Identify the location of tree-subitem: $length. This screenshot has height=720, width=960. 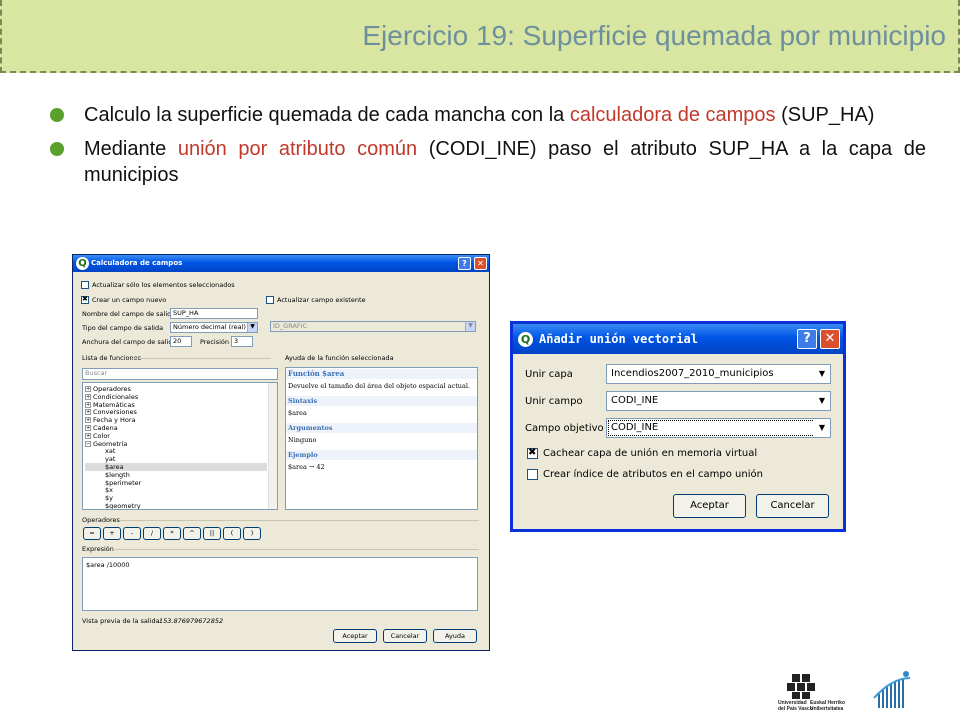
(176, 475).